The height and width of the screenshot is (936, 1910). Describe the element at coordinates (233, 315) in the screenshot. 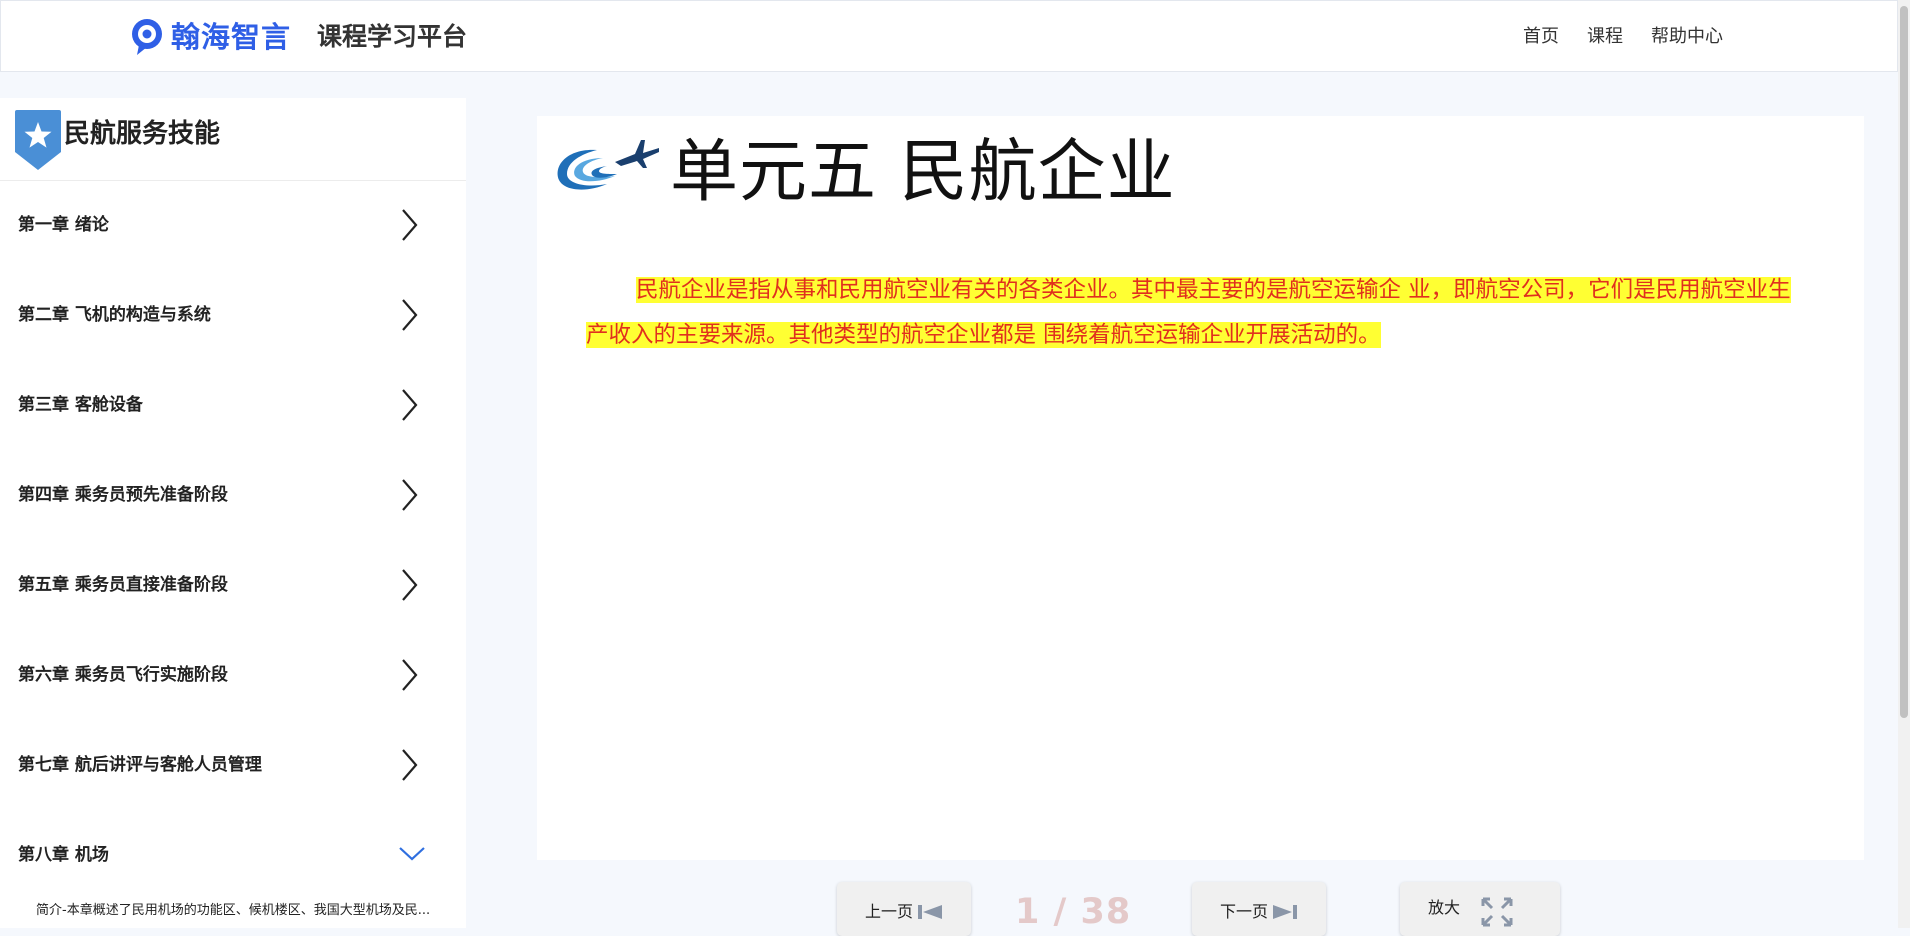

I see `chapter-item-2: 第二章 飞机的构造与系统` at that location.